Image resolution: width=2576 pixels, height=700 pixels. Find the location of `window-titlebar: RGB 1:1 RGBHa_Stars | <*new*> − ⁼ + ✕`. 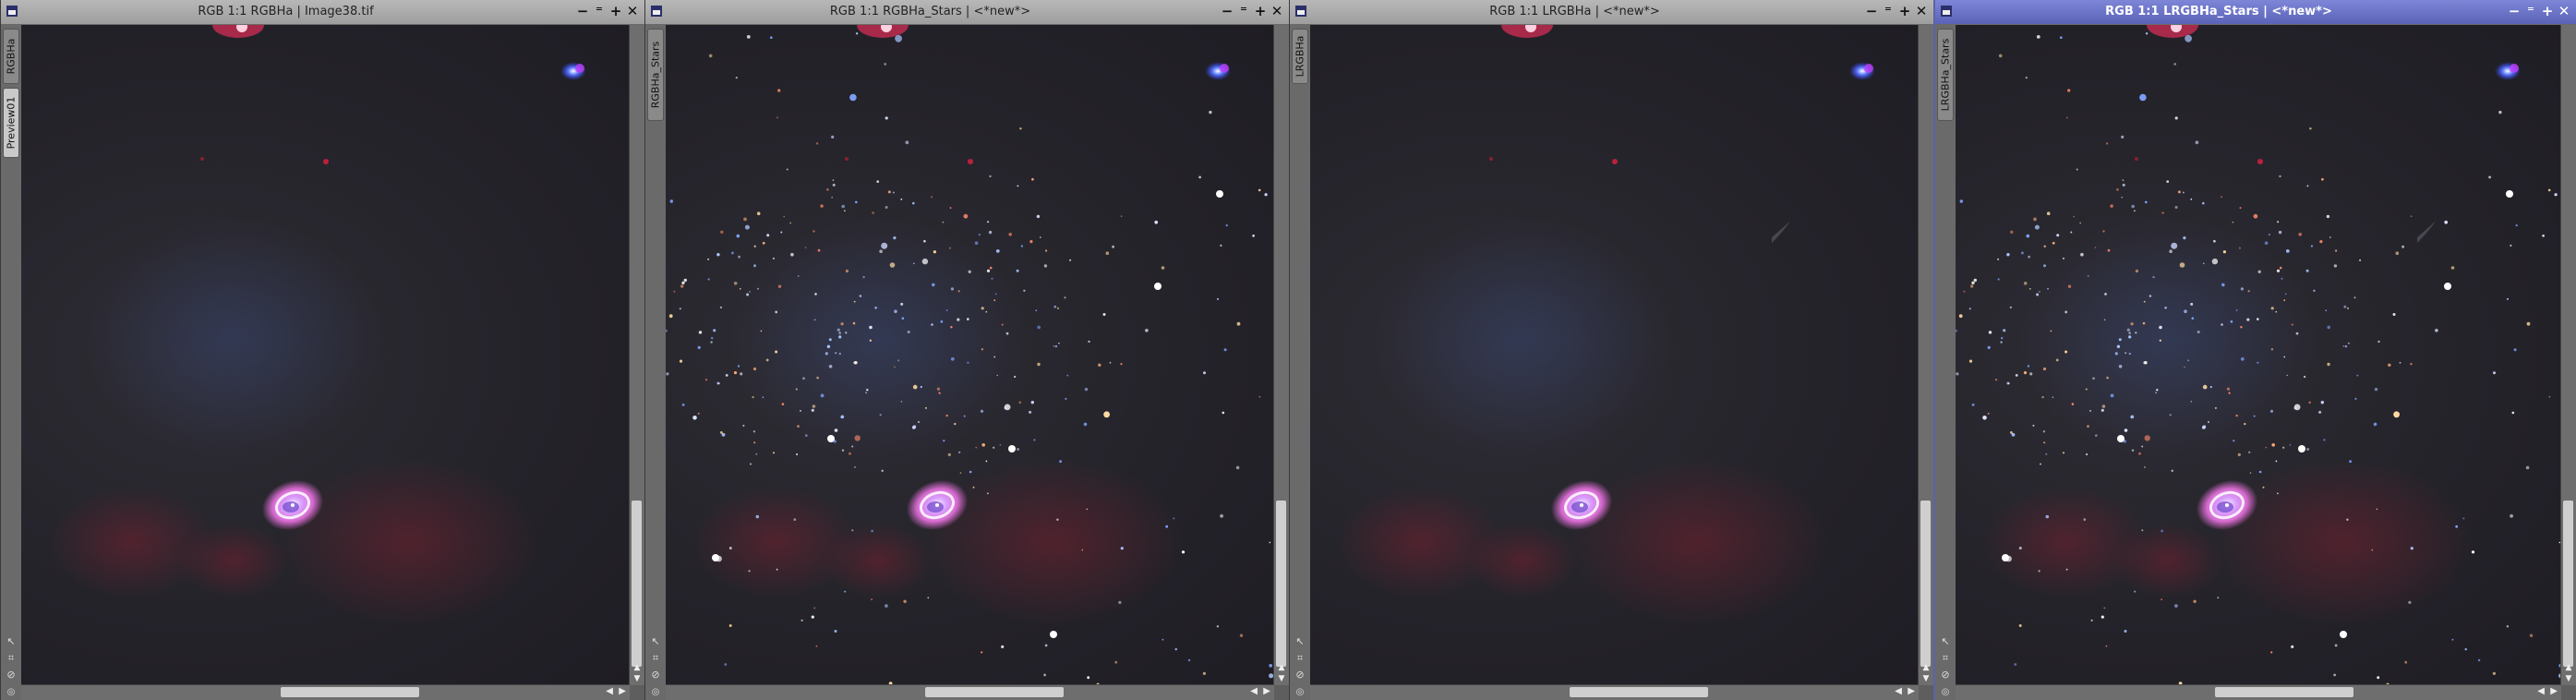

window-titlebar: RGB 1:1 RGBHa_Stars | <*new*> − ⁼ + ✕ is located at coordinates (967, 13).